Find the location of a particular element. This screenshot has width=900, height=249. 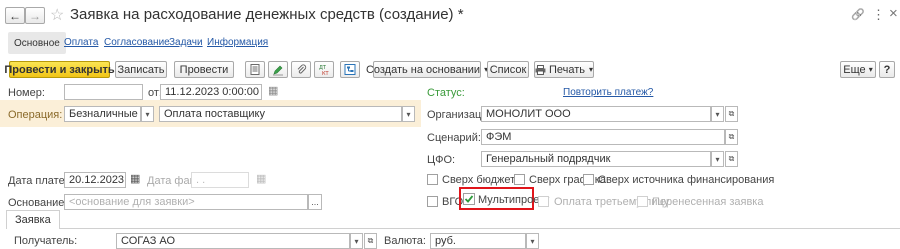

number-label: Номер: is located at coordinates (26, 93).